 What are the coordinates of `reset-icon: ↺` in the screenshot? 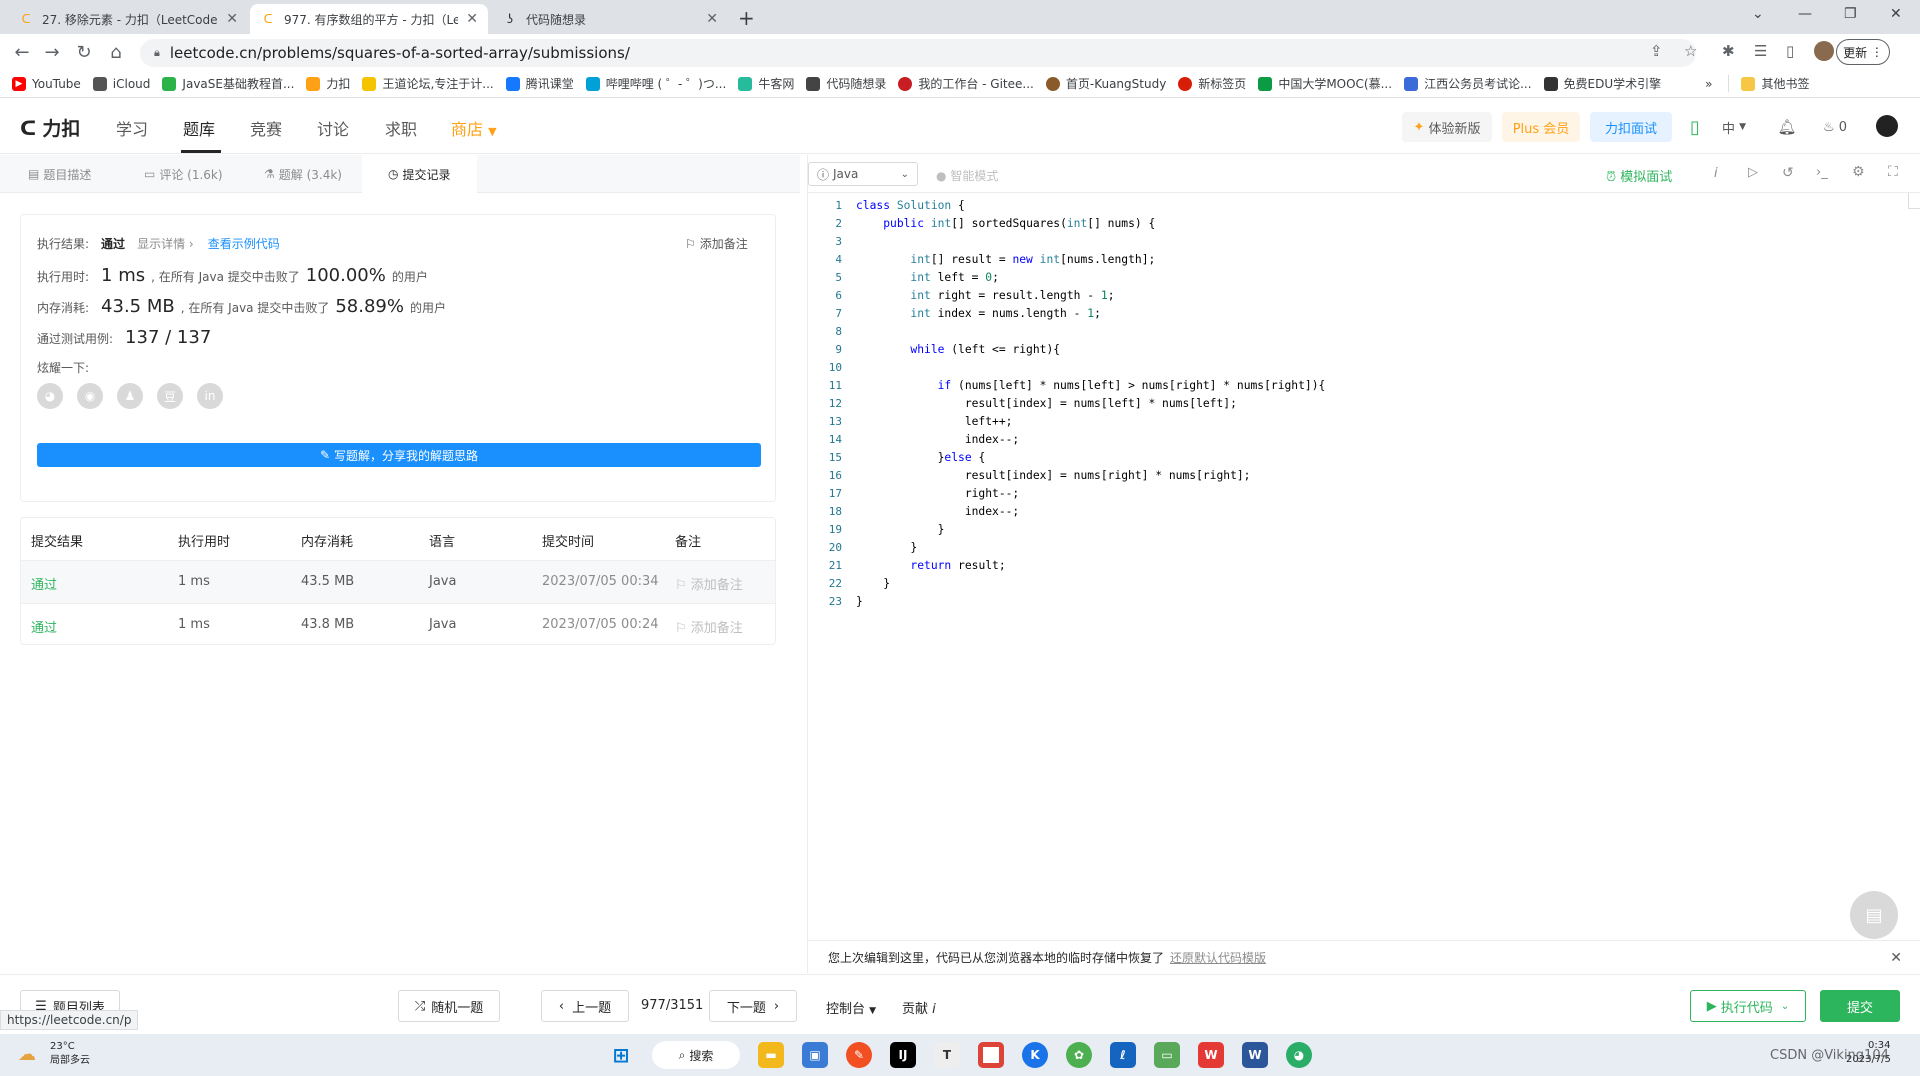 It's located at (1788, 173).